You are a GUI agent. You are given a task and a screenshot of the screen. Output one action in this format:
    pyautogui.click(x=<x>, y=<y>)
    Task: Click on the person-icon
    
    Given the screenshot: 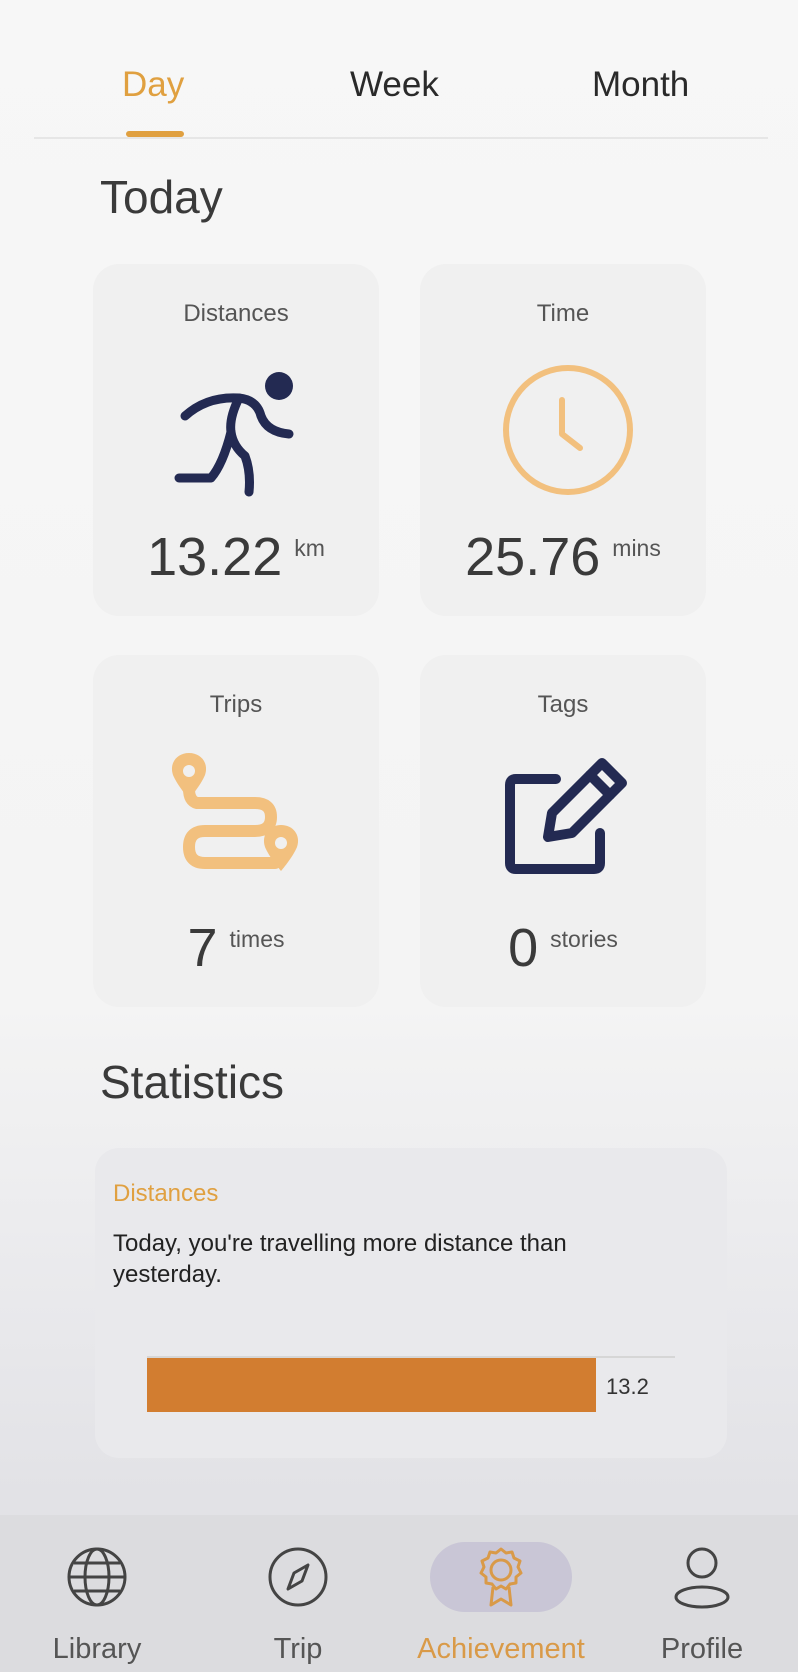 What is the action you would take?
    pyautogui.click(x=702, y=1578)
    